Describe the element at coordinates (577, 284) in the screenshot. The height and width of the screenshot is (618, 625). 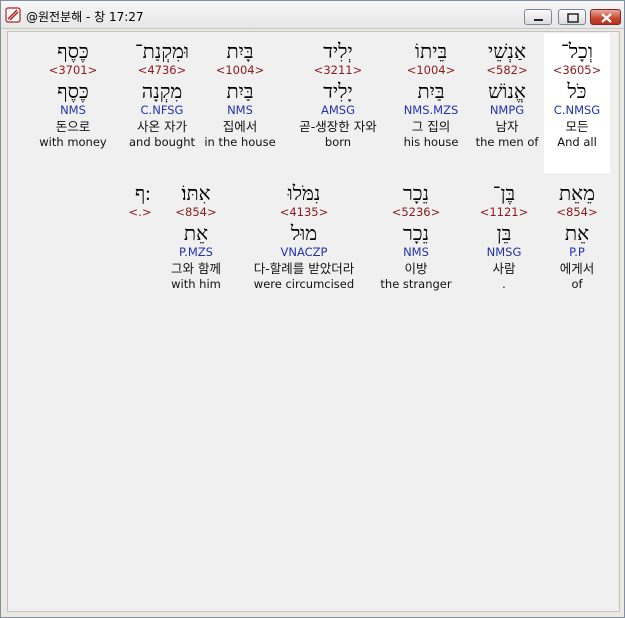
I see `english-gloss: of` at that location.